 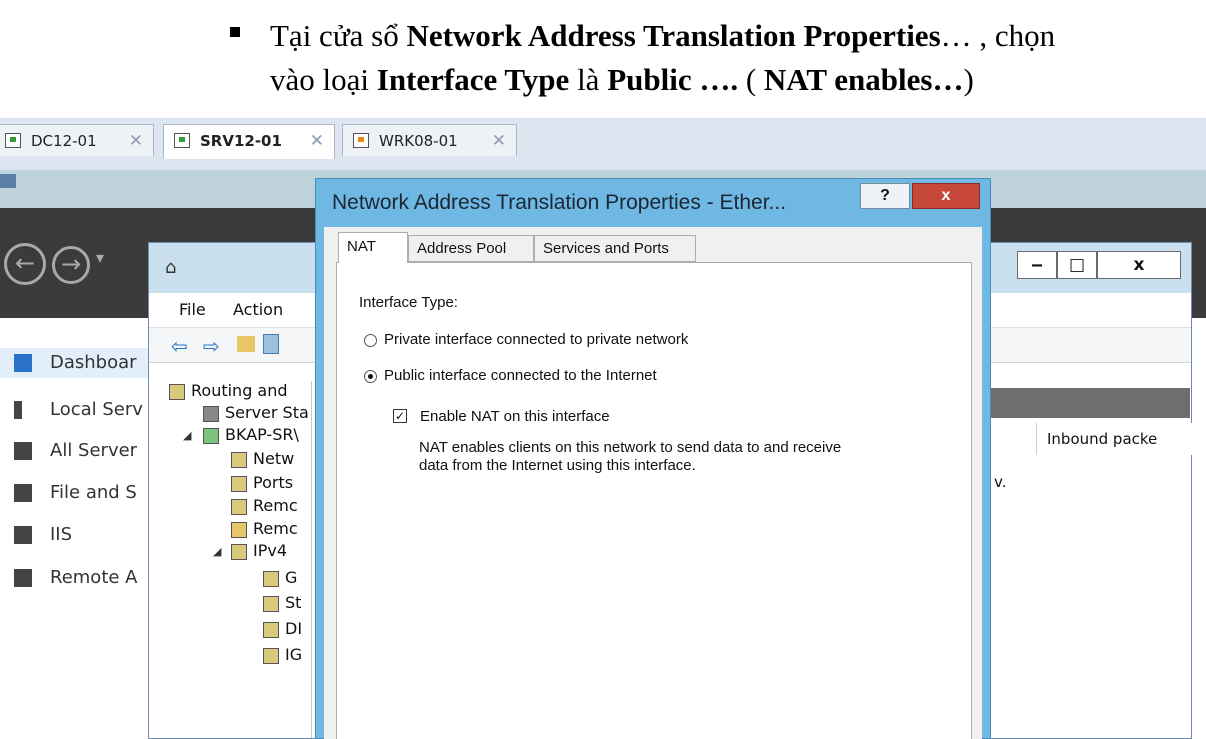 What do you see at coordinates (998, 35) in the screenshot?
I see `caption-text-run: … , chọn` at bounding box center [998, 35].